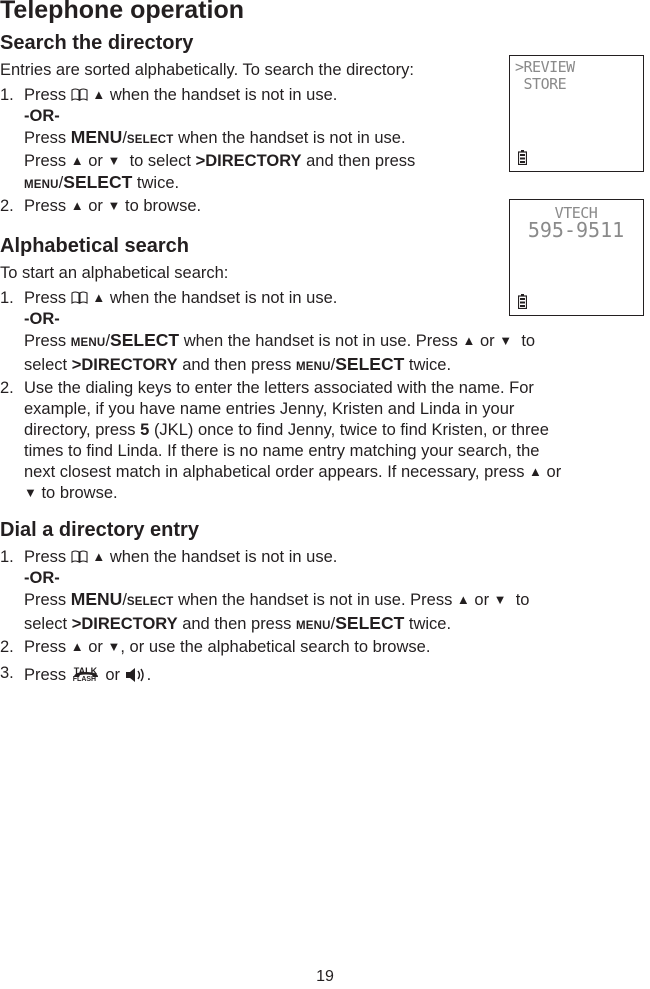 This screenshot has width=650, height=989. Describe the element at coordinates (114, 273) in the screenshot. I see `alpha-intro: To start an alphabetical search:` at that location.